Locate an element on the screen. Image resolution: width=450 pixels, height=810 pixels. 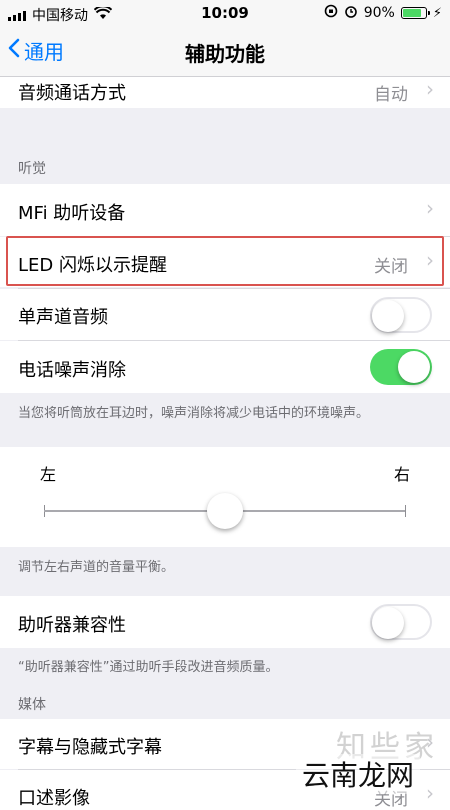
balance-right-label: 右 is located at coordinates (401, 474).